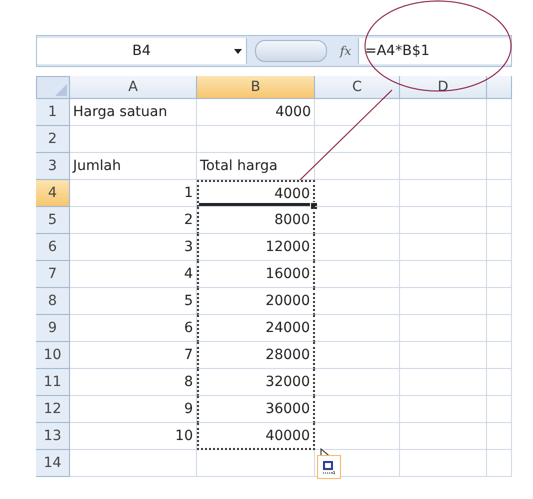 This screenshot has width=533, height=499. I want to click on column-header: C, so click(357, 87).